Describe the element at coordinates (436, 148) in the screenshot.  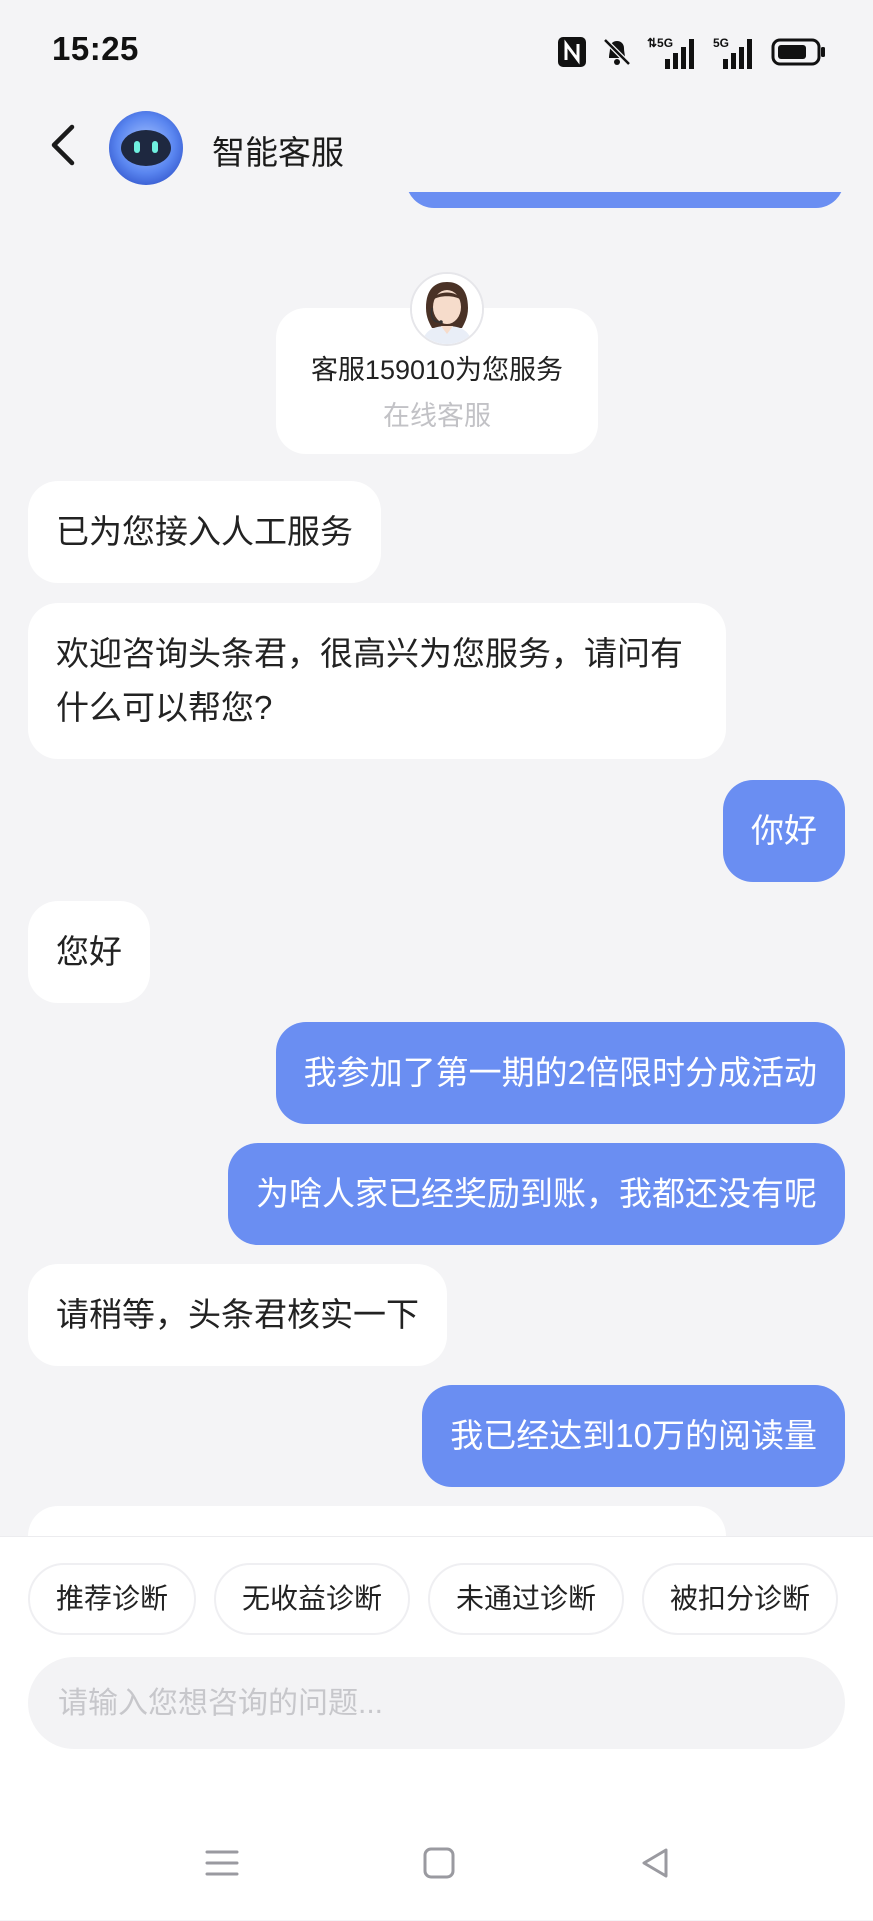
I see `header: 智能客服` at that location.